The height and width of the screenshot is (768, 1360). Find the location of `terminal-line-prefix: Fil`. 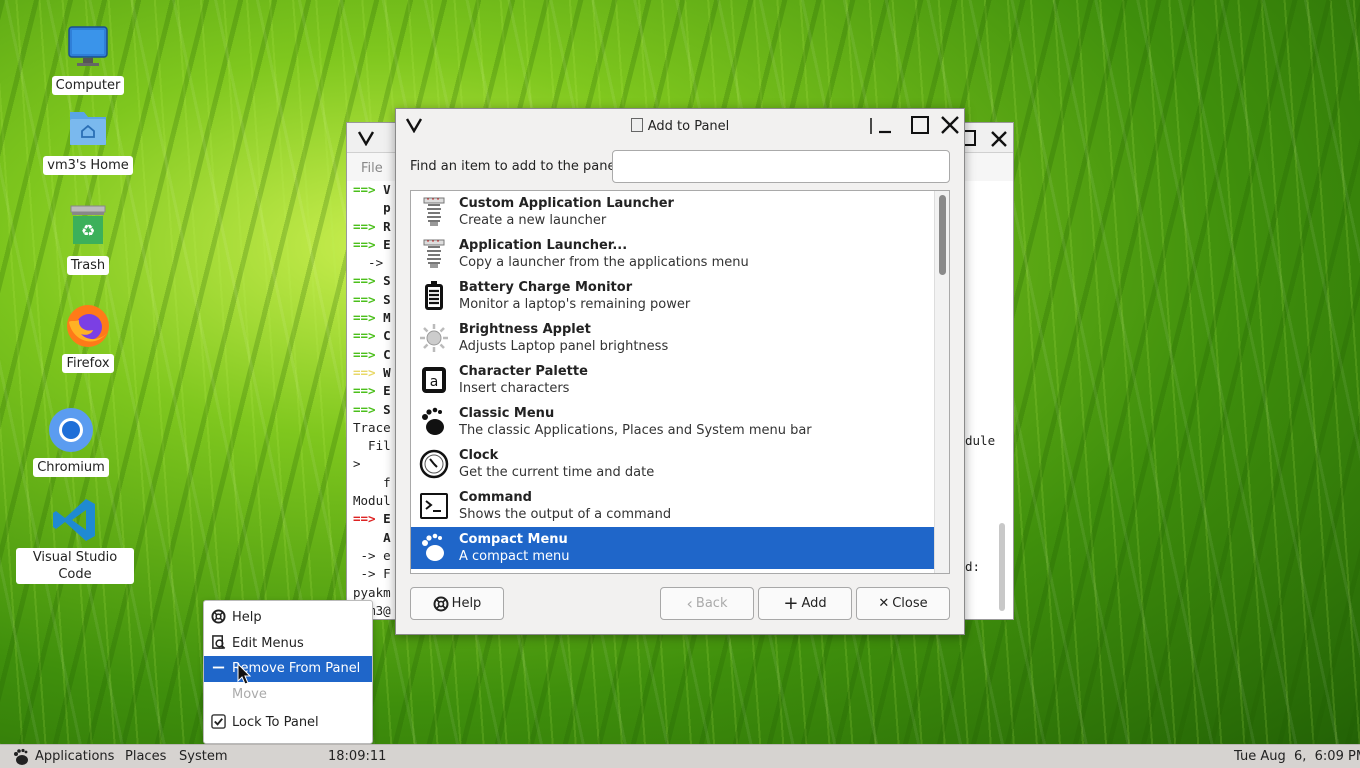

terminal-line-prefix: Fil is located at coordinates (372, 446).